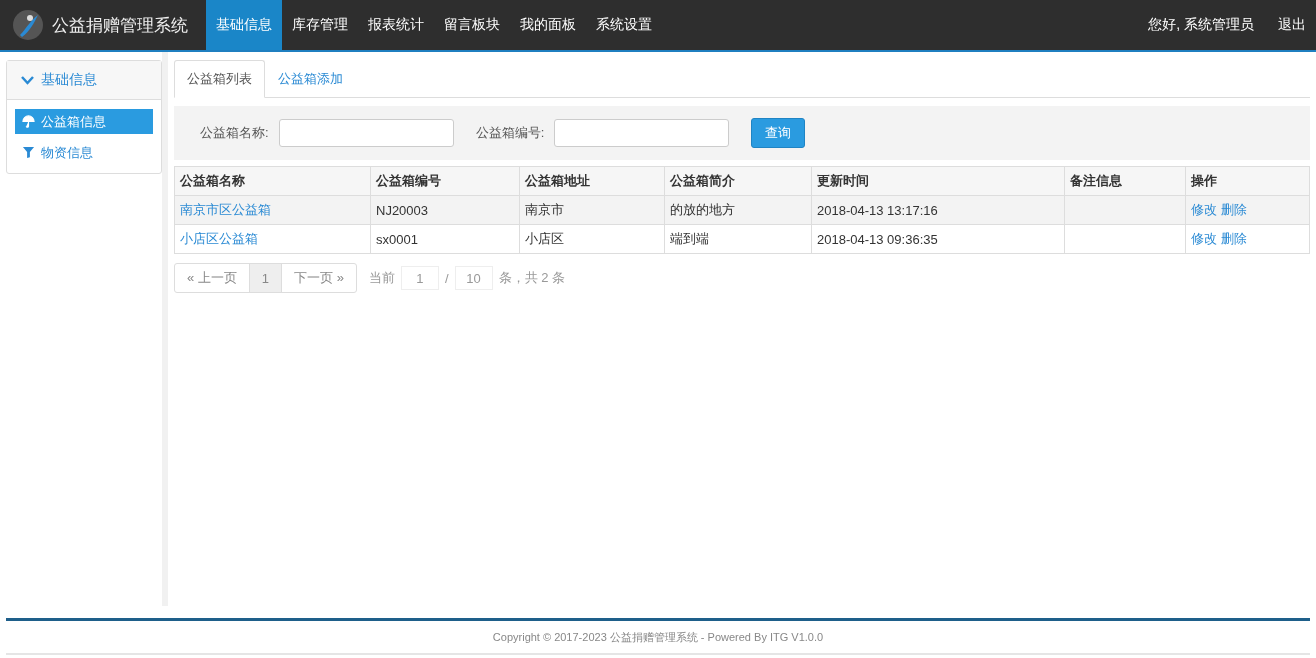  What do you see at coordinates (84, 152) in the screenshot?
I see `sidebar-item: 物资信息` at bounding box center [84, 152].